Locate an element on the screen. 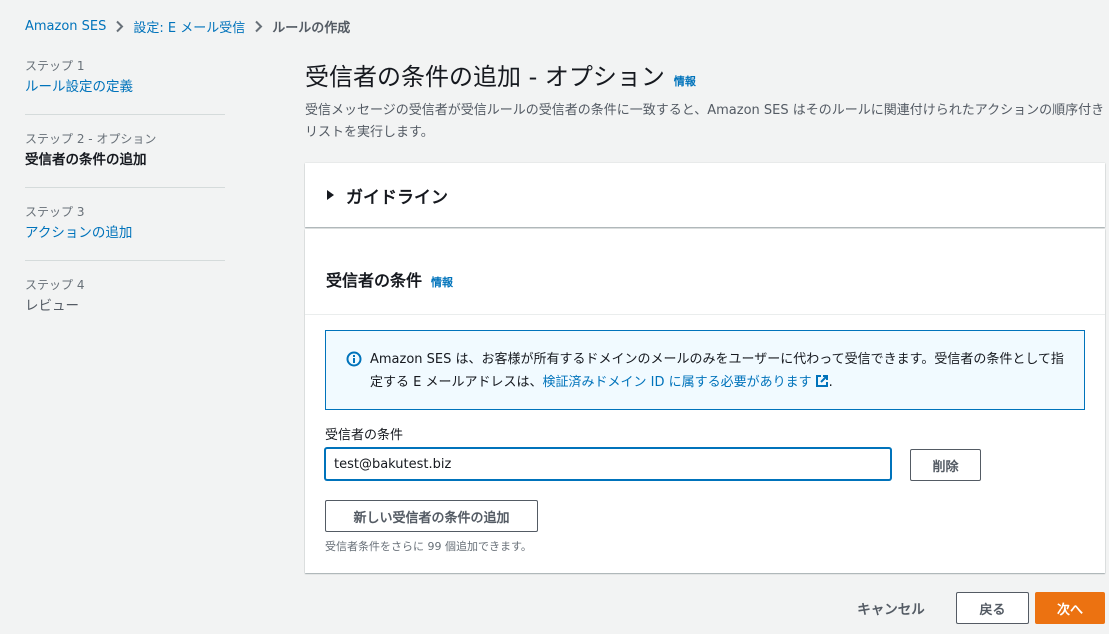 The image size is (1109, 634). cancel-button: キャンセル is located at coordinates (891, 608).